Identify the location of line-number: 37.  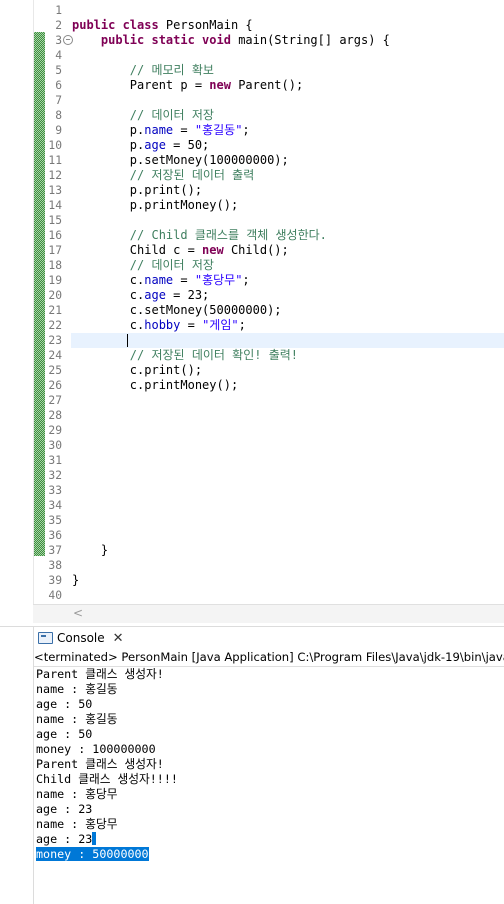
(55, 550).